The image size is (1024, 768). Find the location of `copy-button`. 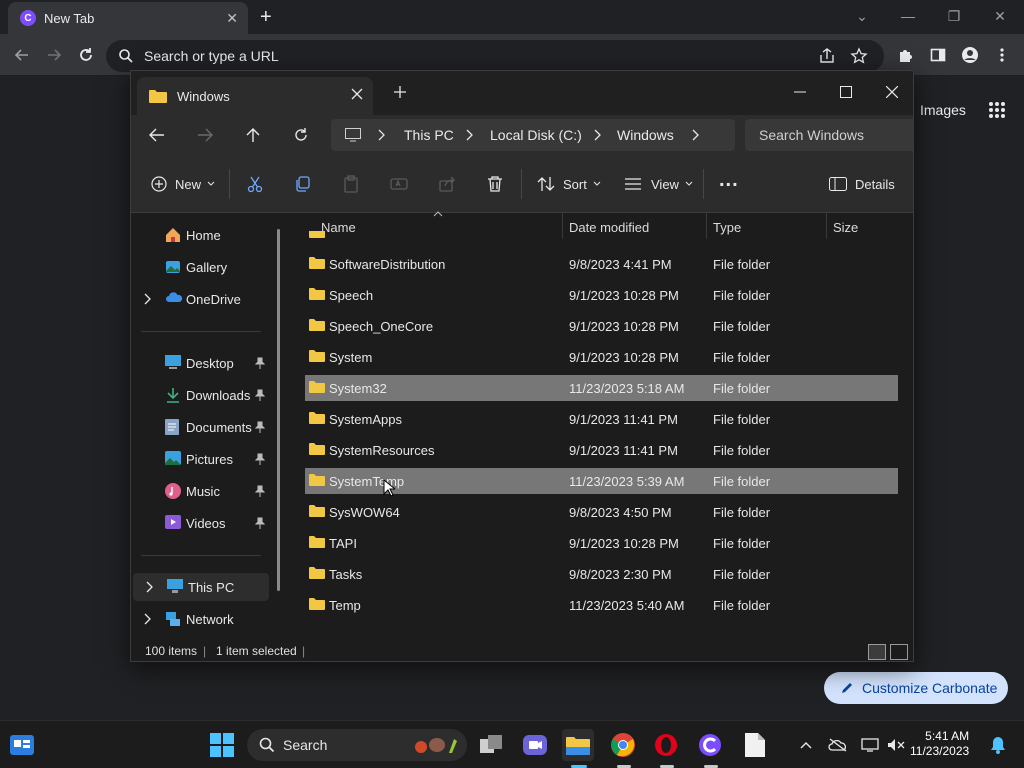

copy-button is located at coordinates (303, 184).